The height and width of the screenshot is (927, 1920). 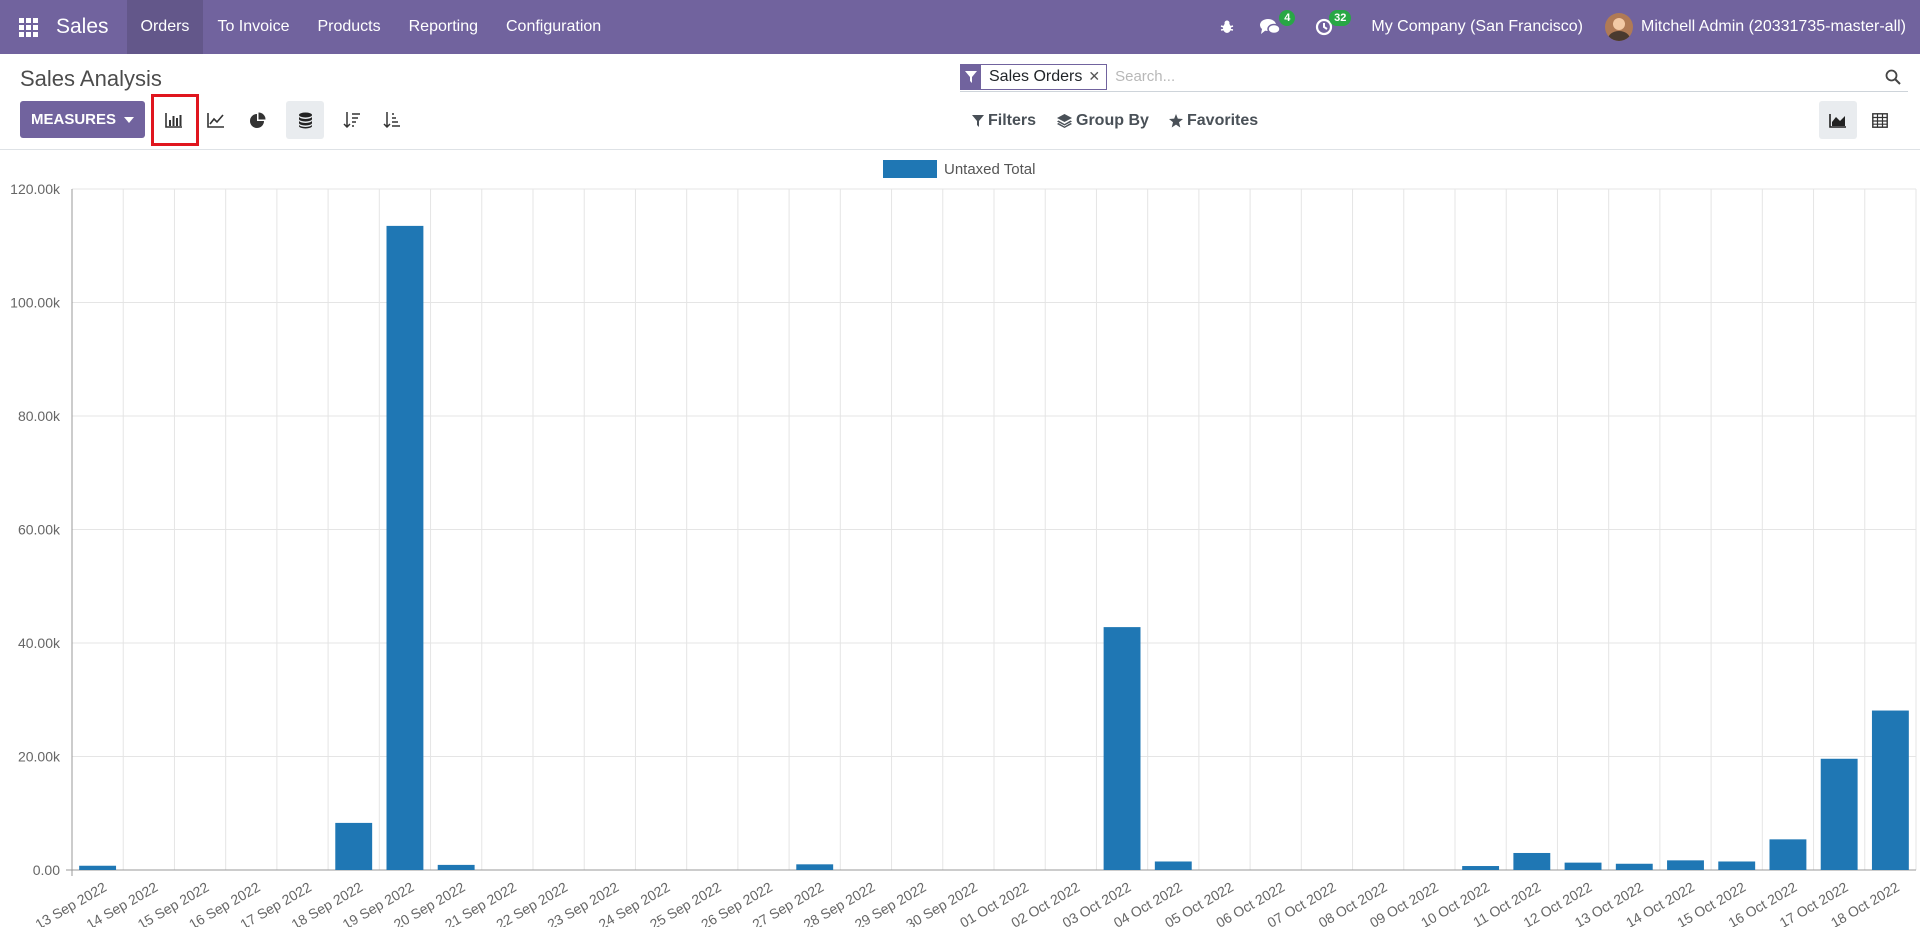 I want to click on menu-item-to-invoice: To Invoice, so click(x=253, y=27).